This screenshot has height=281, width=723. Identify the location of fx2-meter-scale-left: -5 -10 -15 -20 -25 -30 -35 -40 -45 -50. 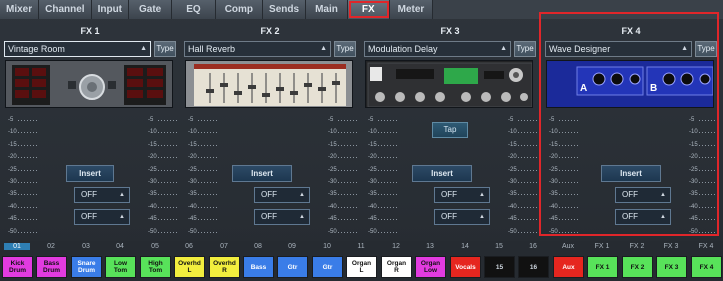
(192, 176).